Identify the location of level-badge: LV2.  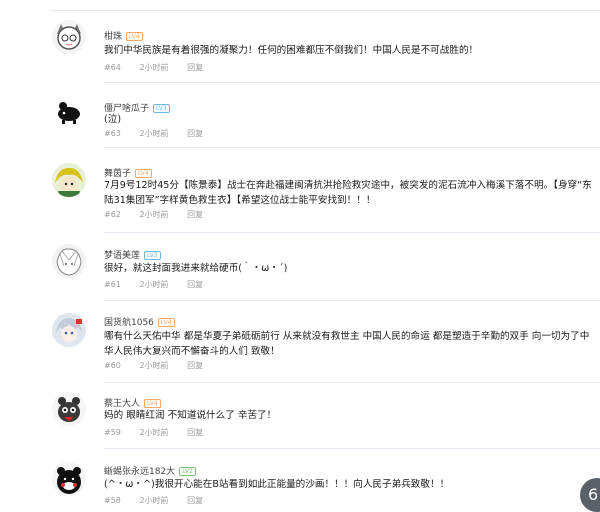
(187, 471).